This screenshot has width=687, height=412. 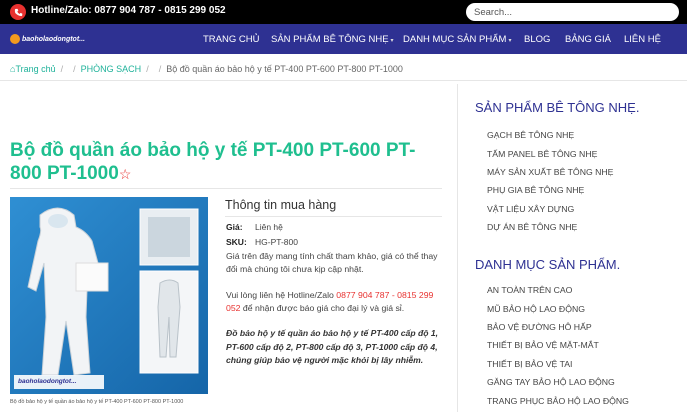 I want to click on nav-item-products: SẢN PHẨM BÊ TÔNG NHẸ ▾, so click(x=332, y=39).